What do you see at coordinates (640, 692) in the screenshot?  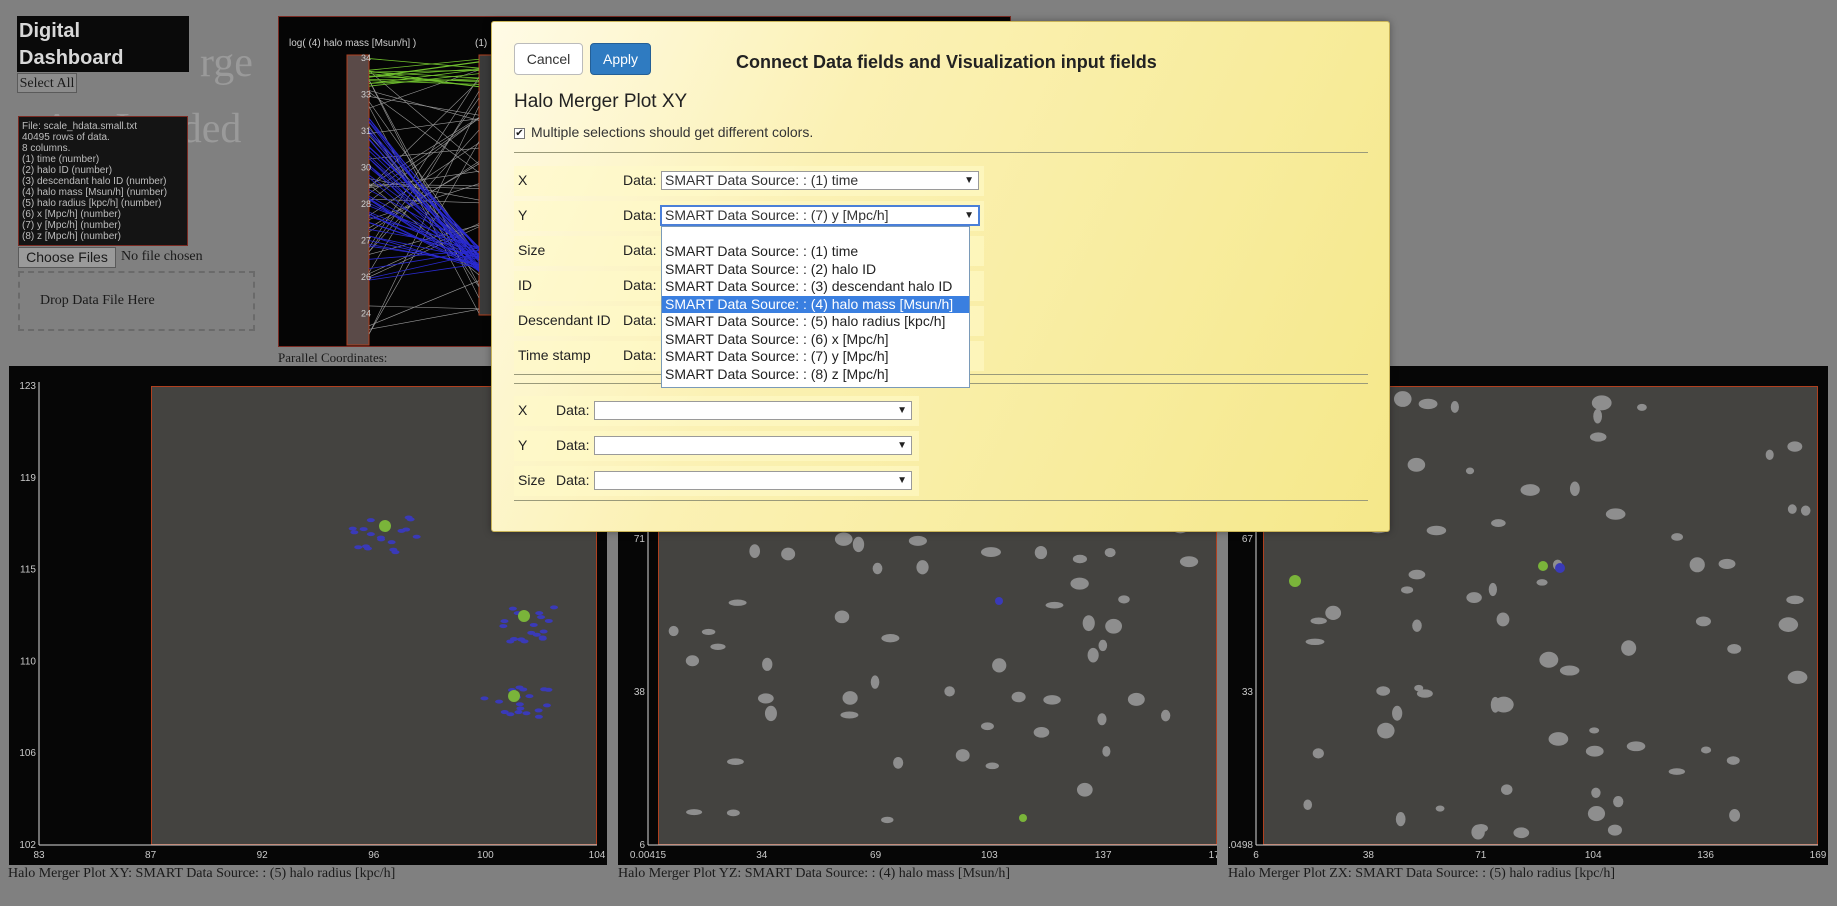 I see `y-tick-label: 38` at bounding box center [640, 692].